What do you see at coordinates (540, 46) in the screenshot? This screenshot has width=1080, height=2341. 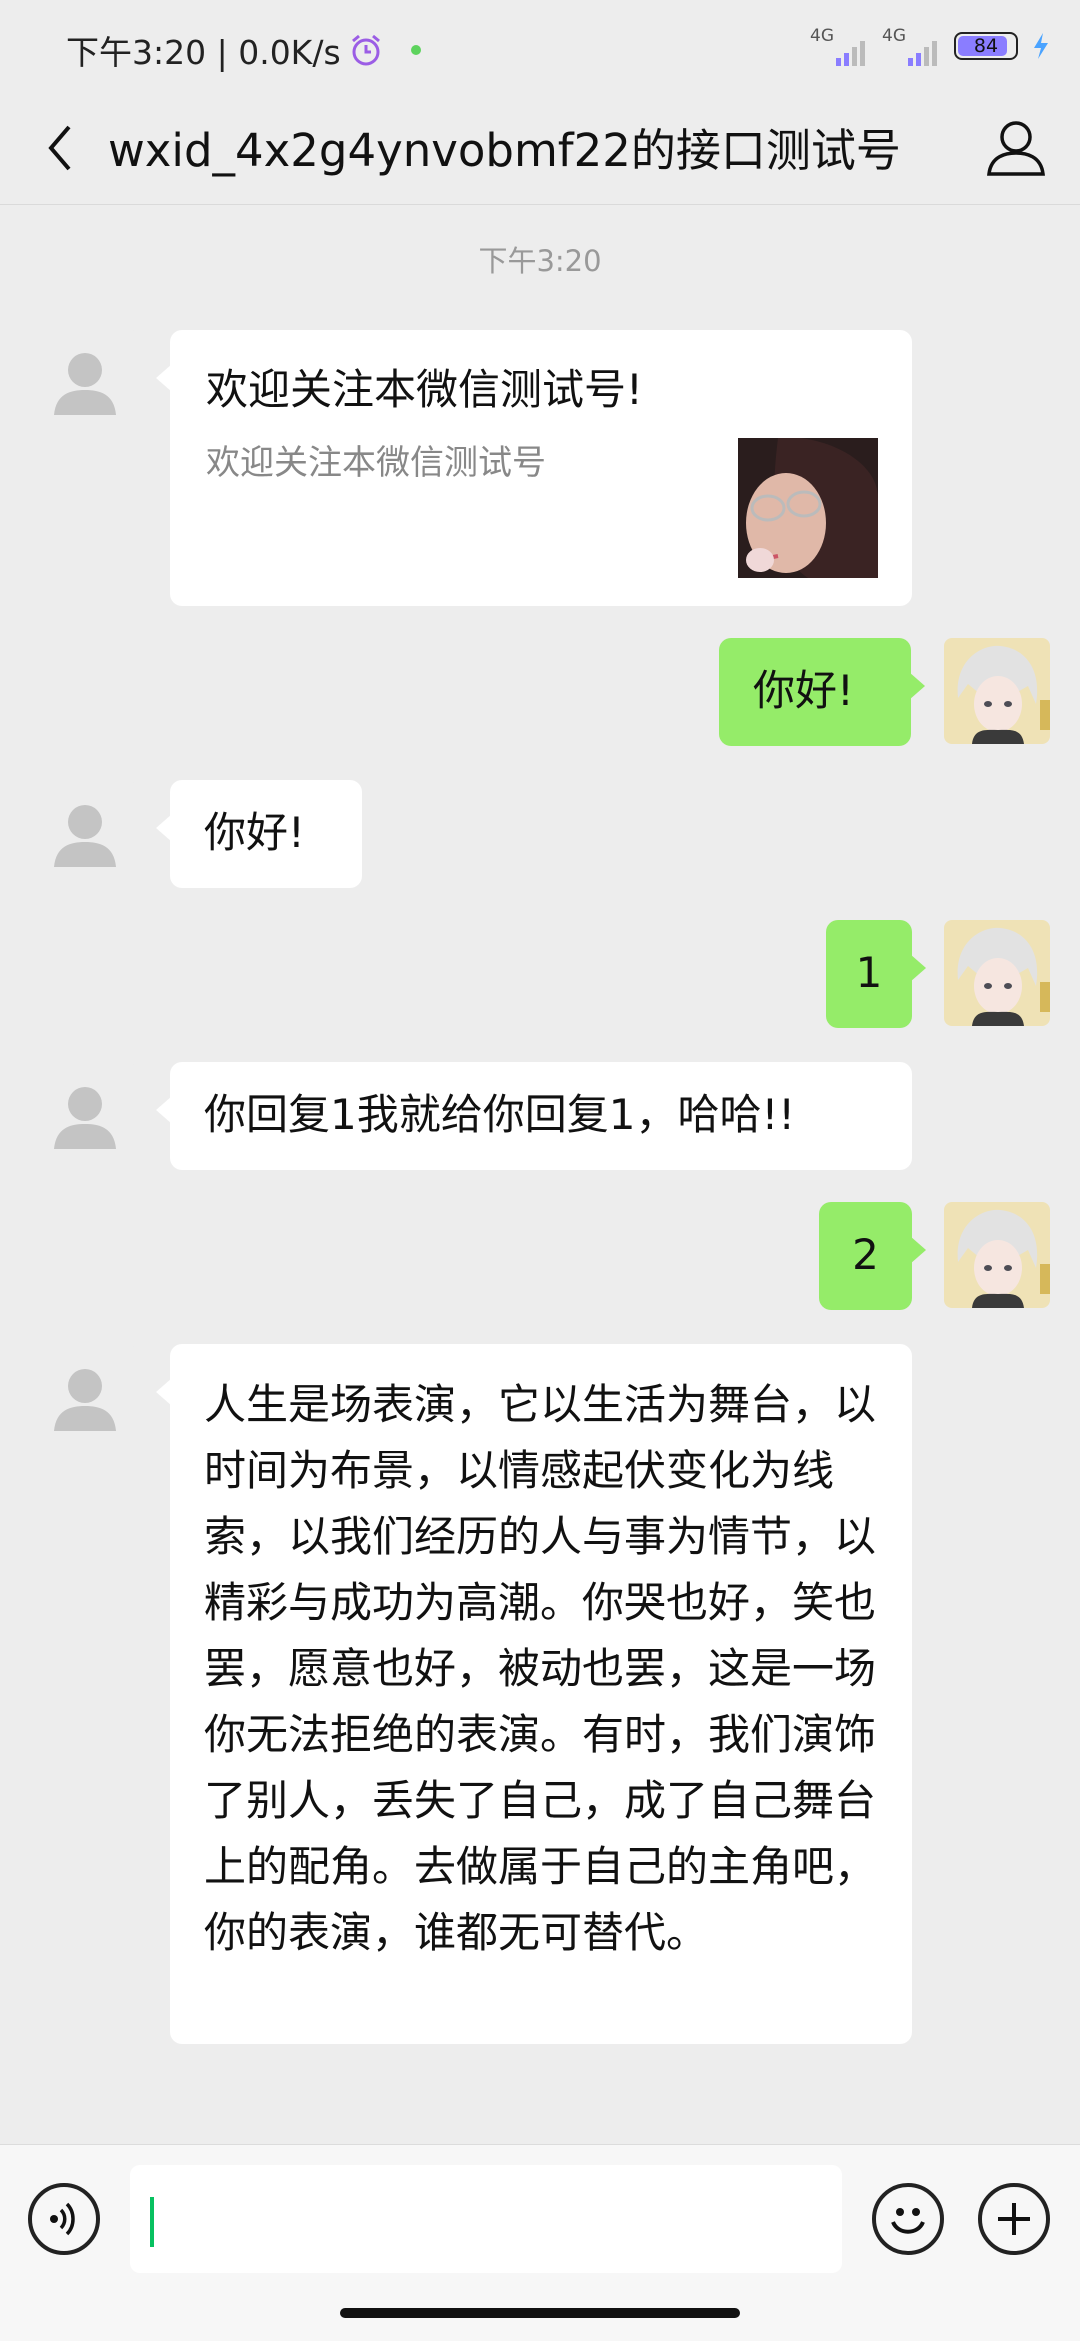 I see `status-bar: 下午3:20 | 0.0K/s 4G 4G 84` at bounding box center [540, 46].